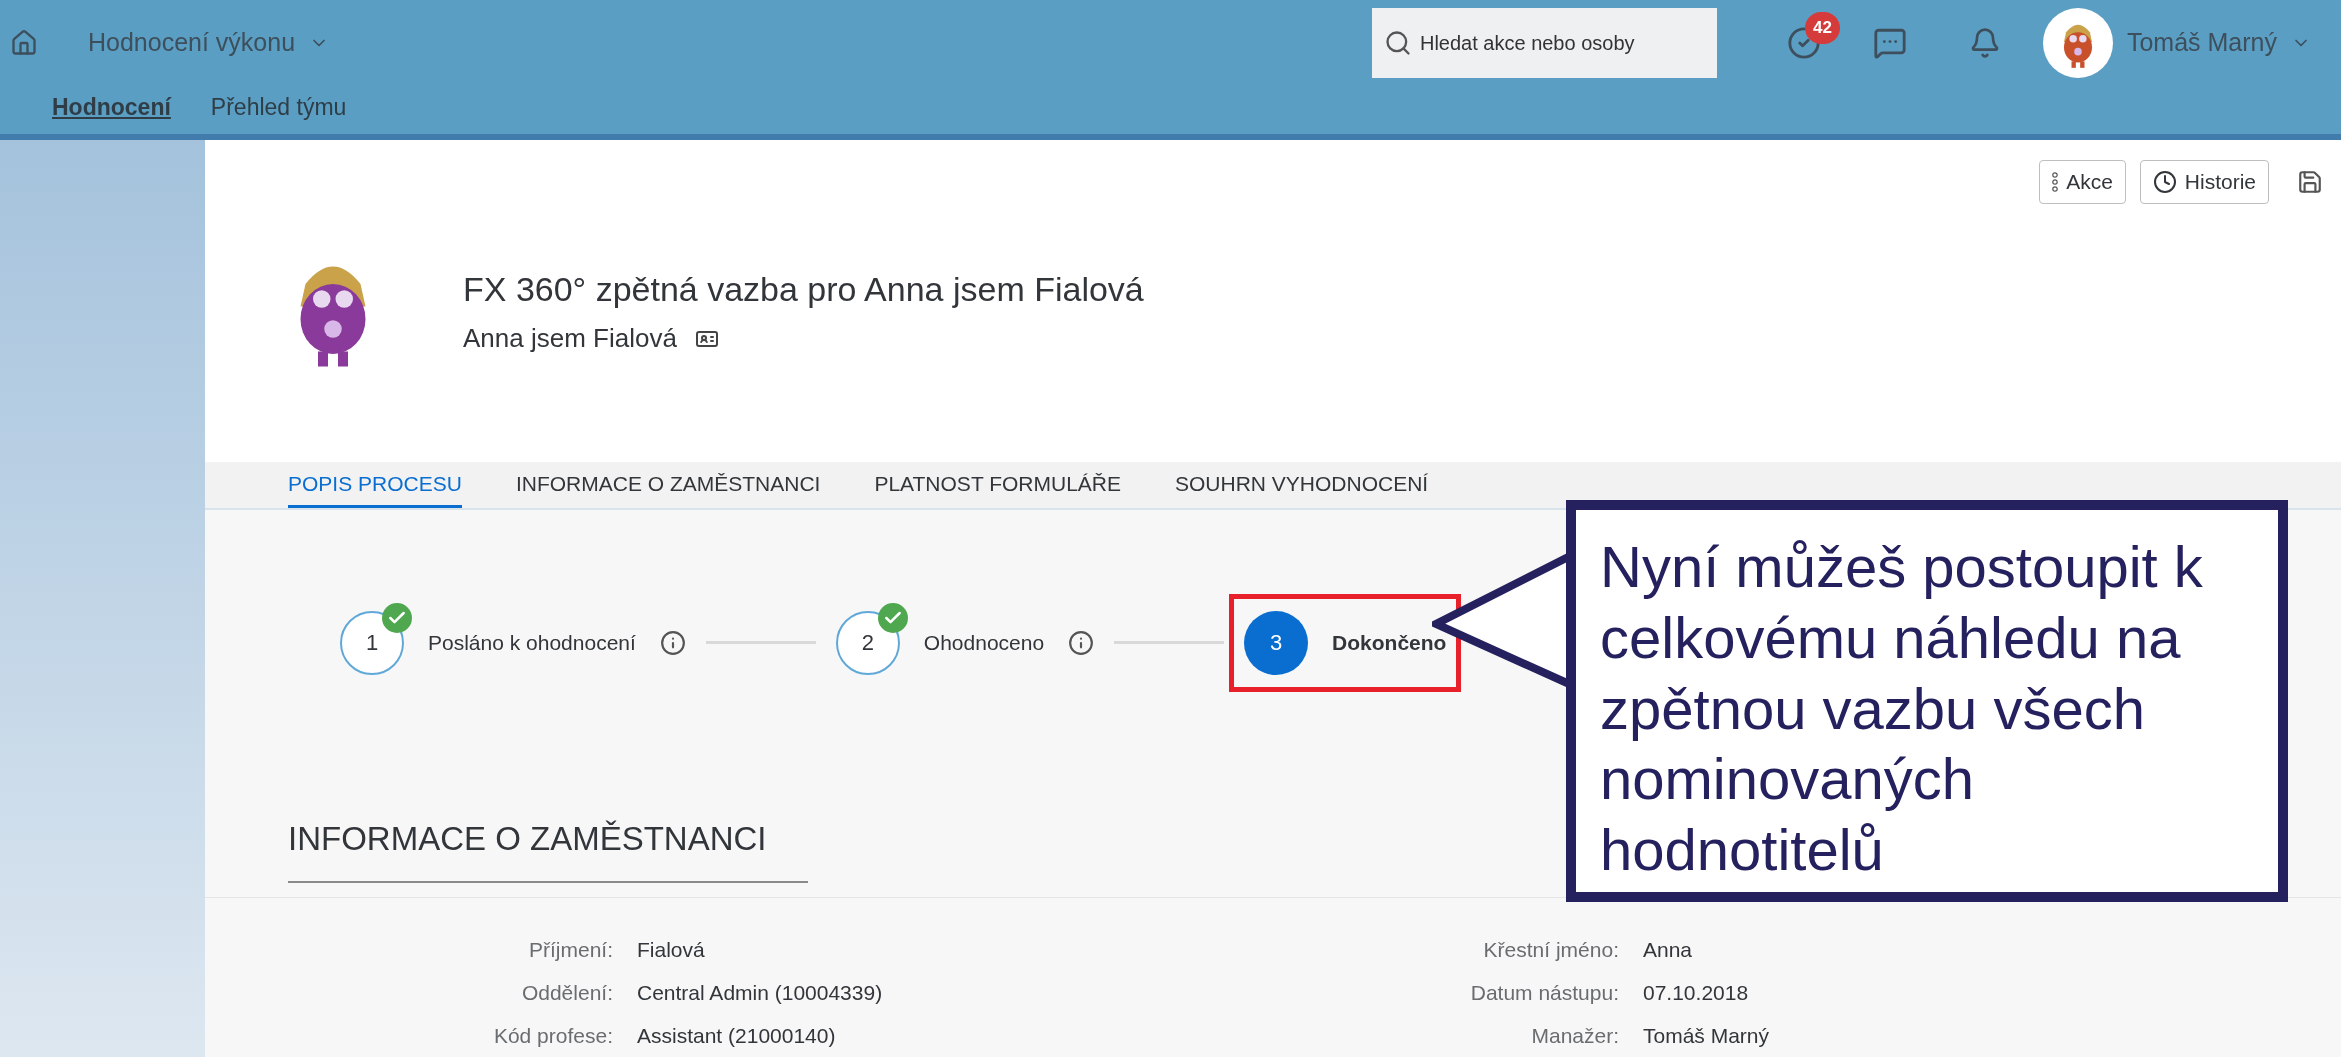  I want to click on step-number: 3, so click(1276, 642).